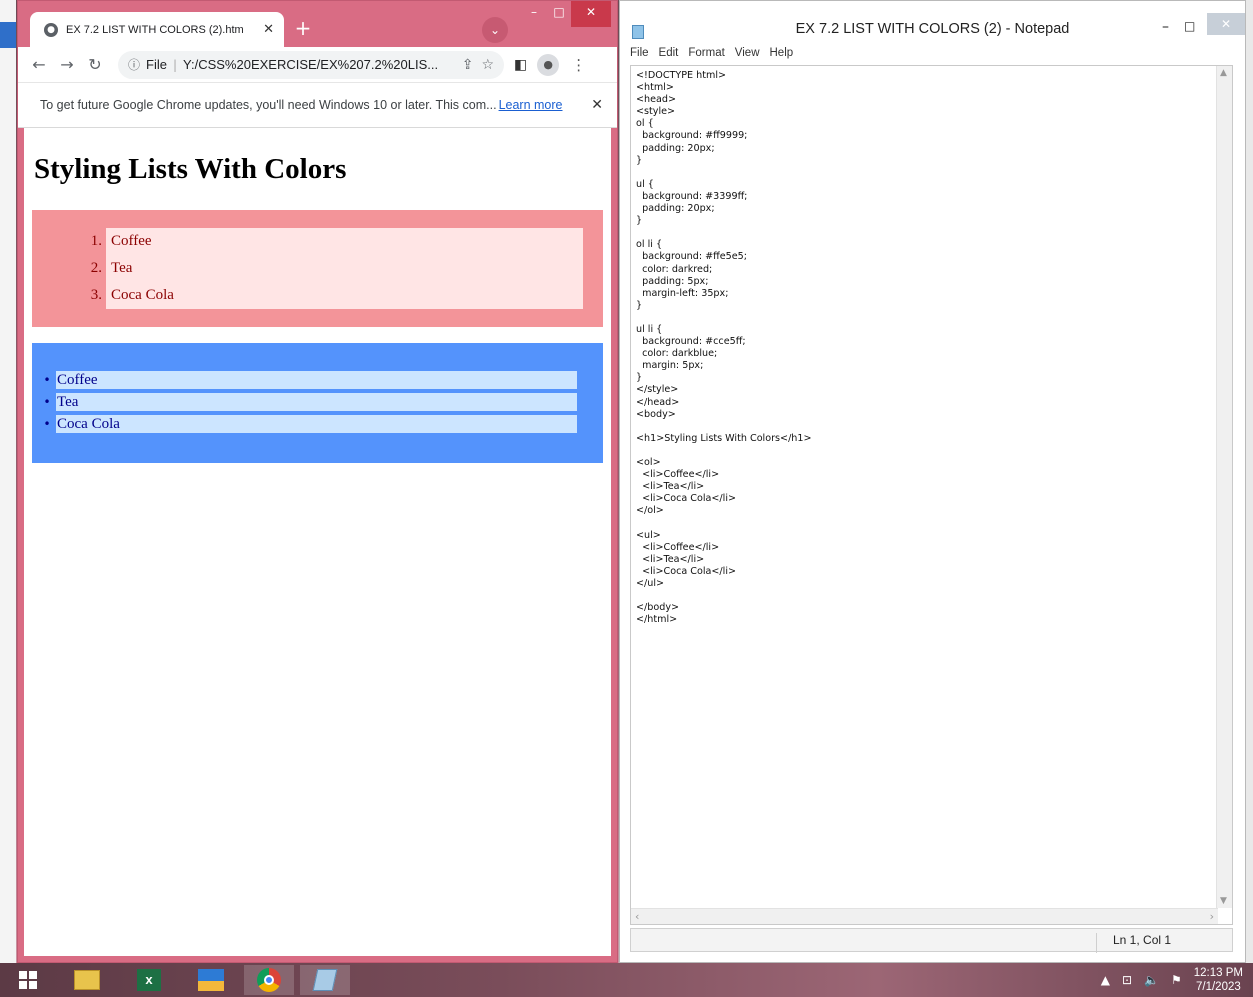 This screenshot has width=1253, height=997. What do you see at coordinates (67, 64) in the screenshot?
I see `forward-arrow-icon: →` at bounding box center [67, 64].